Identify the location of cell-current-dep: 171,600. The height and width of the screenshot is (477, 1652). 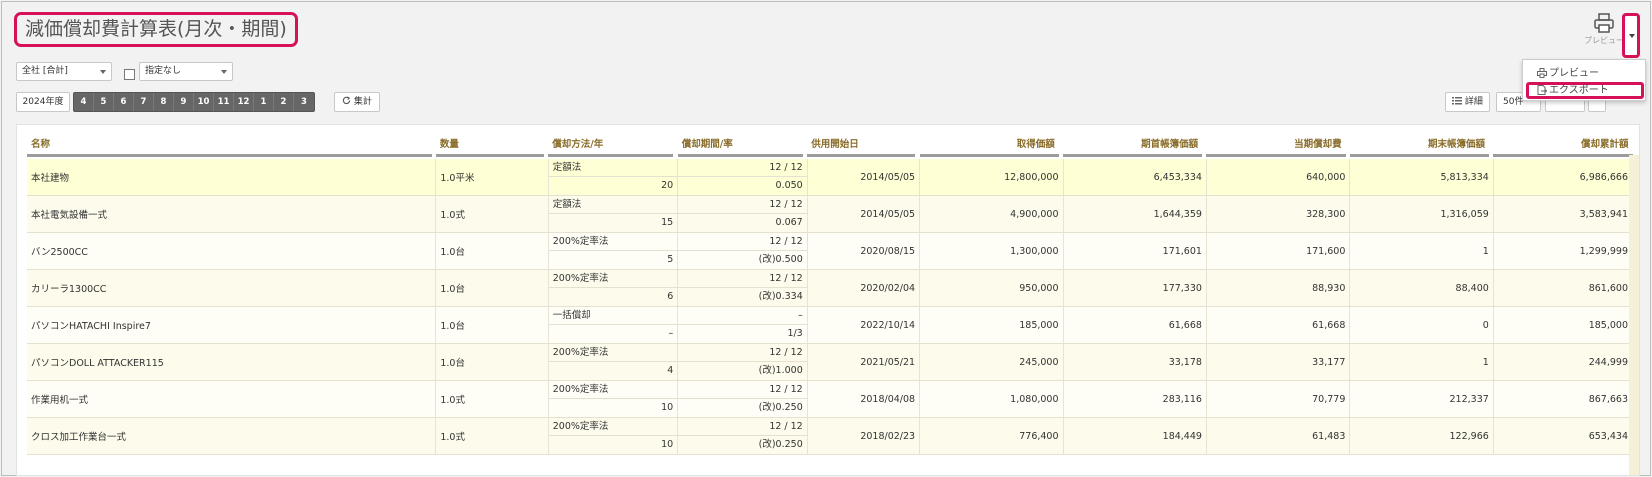
(1278, 251).